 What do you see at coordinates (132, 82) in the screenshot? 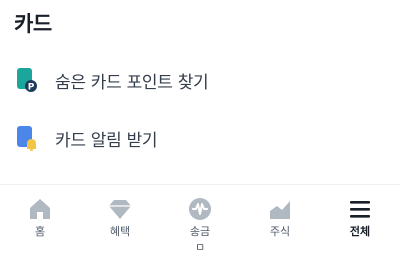
I see `menu-item-label: 숨은 카드 포인트 찾기` at bounding box center [132, 82].